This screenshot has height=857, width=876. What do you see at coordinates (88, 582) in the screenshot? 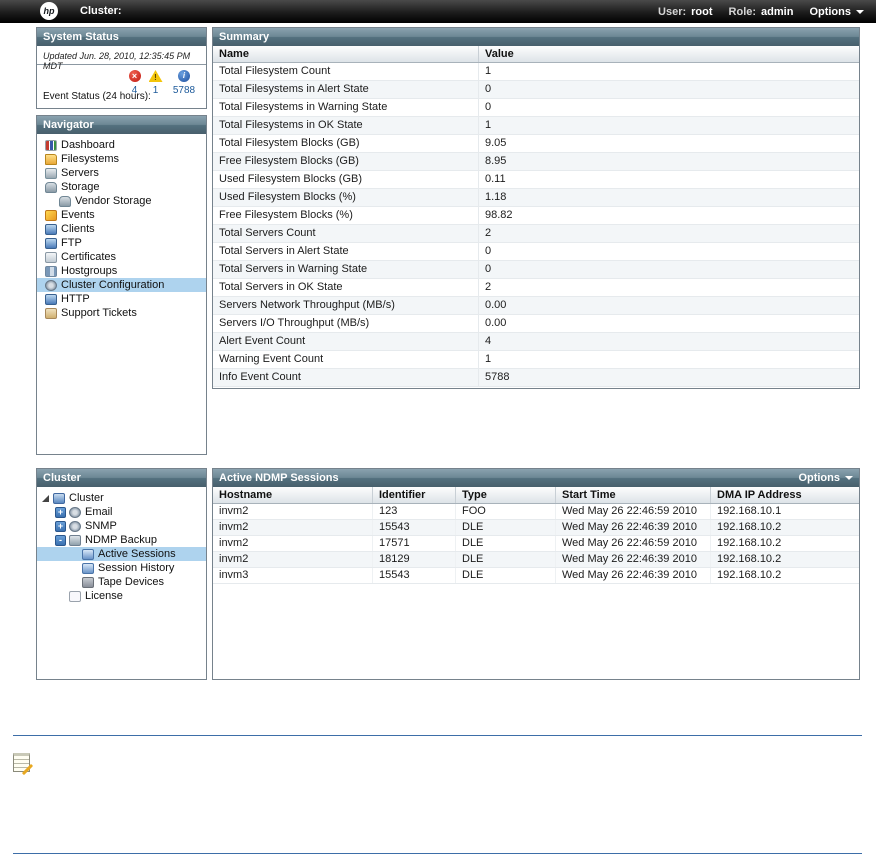
I see `tape-icon` at bounding box center [88, 582].